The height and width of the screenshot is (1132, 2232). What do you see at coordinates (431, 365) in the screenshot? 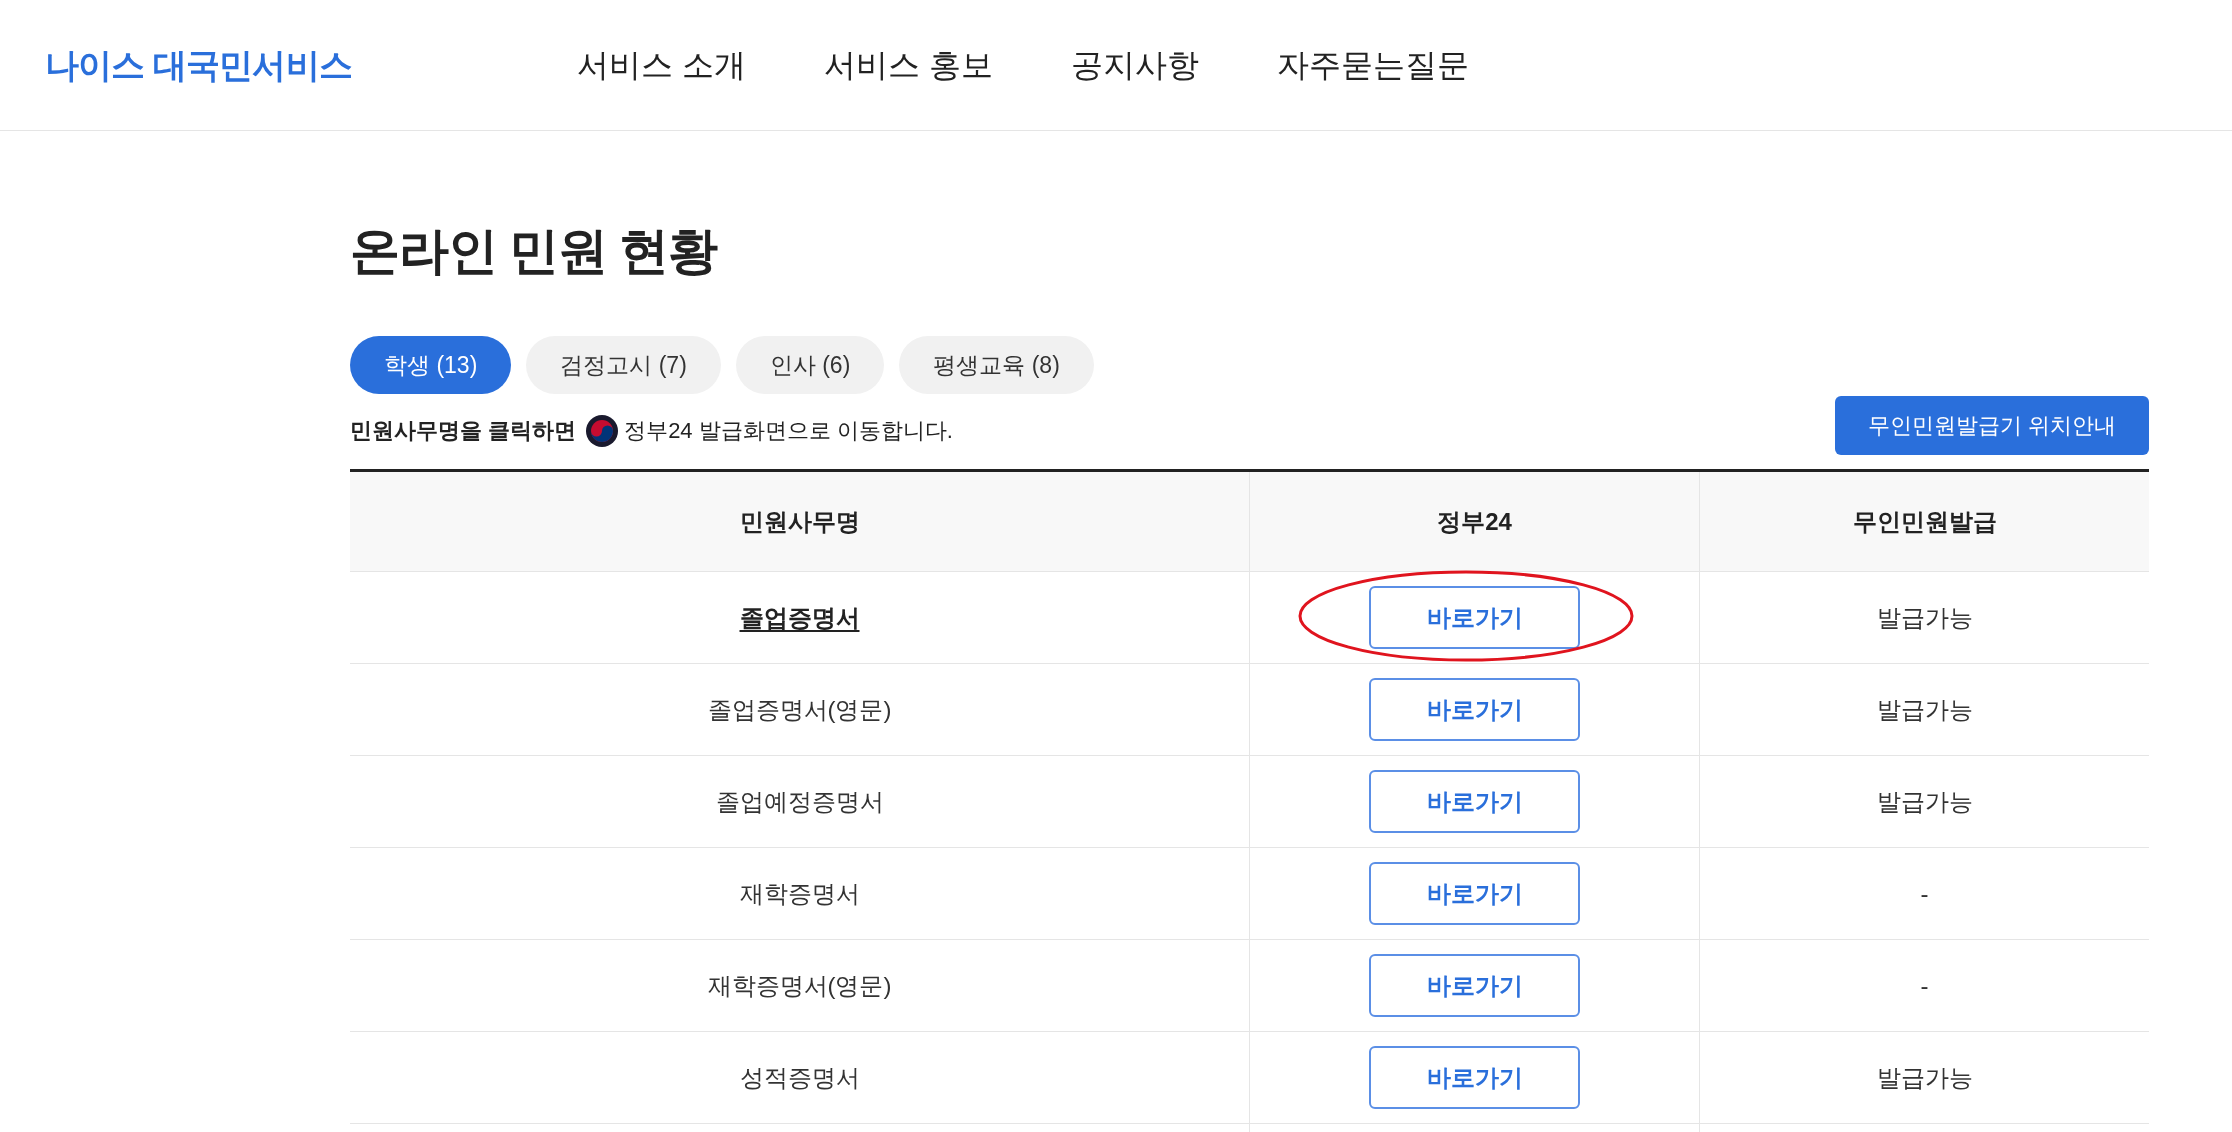
I see `category-tab: 학생 (13)` at bounding box center [431, 365].